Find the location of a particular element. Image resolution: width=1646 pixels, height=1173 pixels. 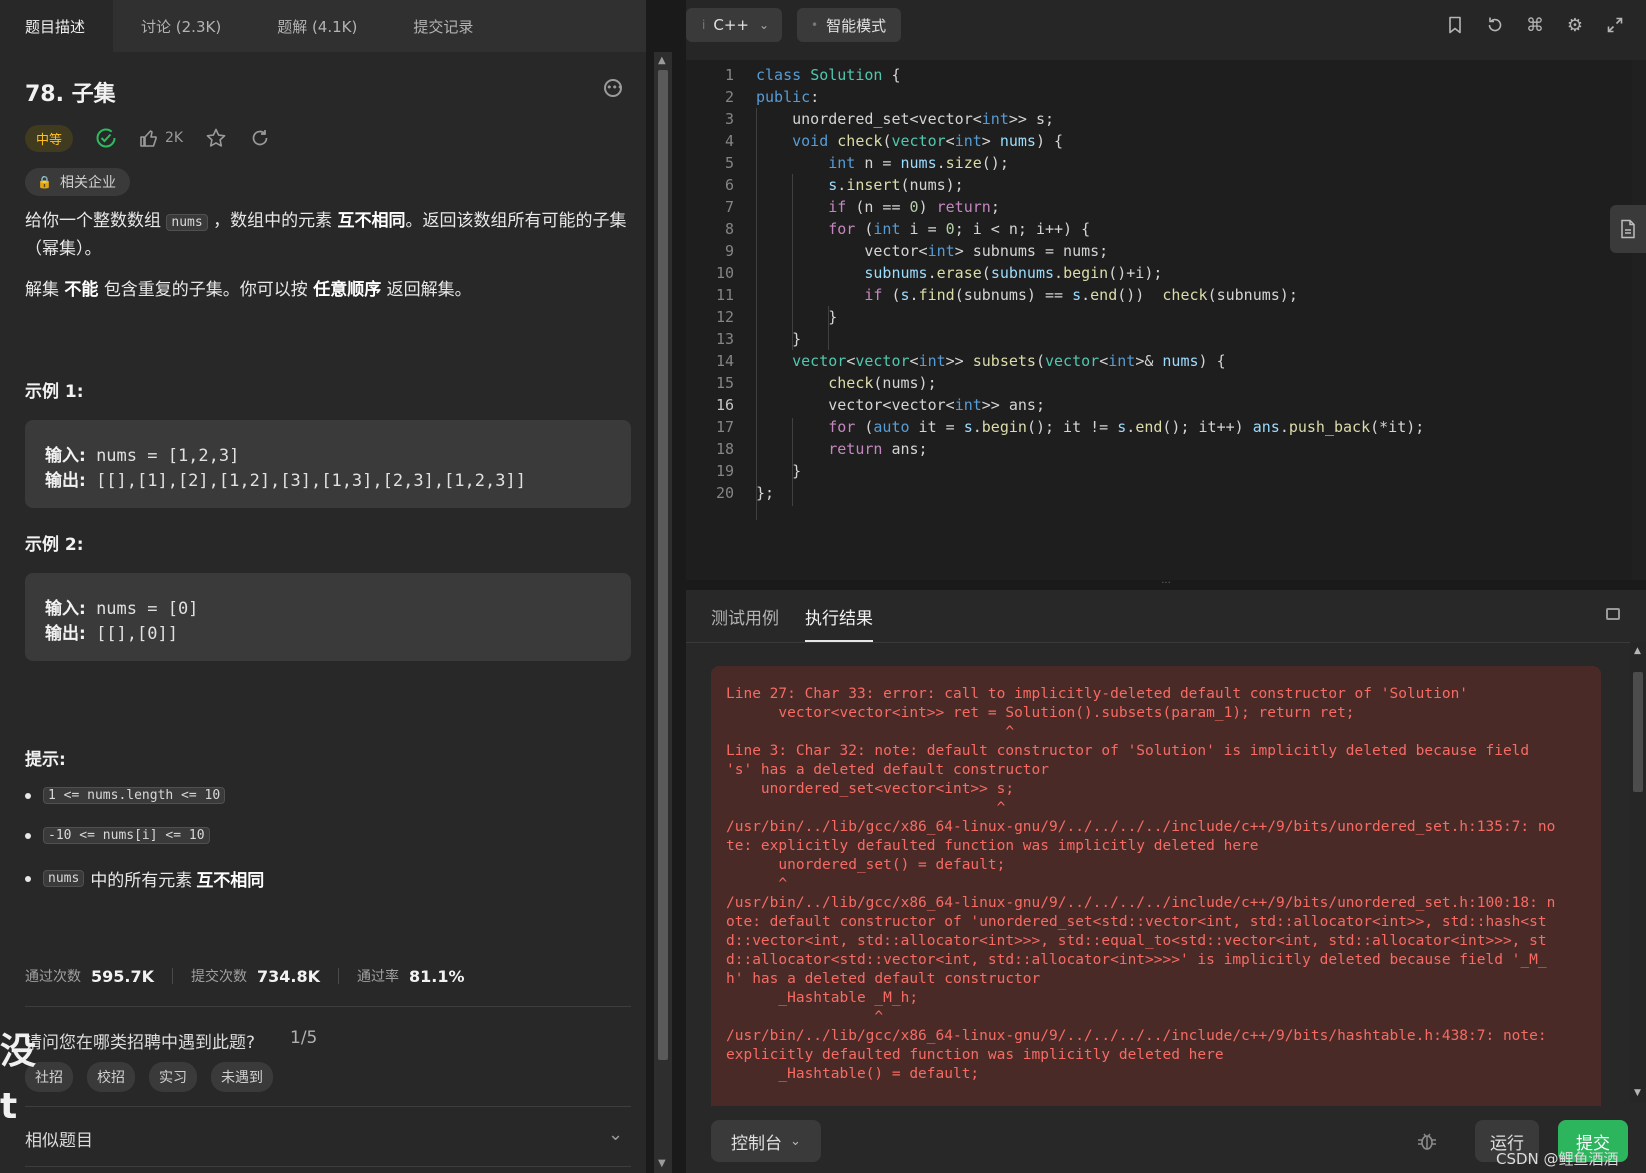

reset-code-icon is located at coordinates (1495, 25).